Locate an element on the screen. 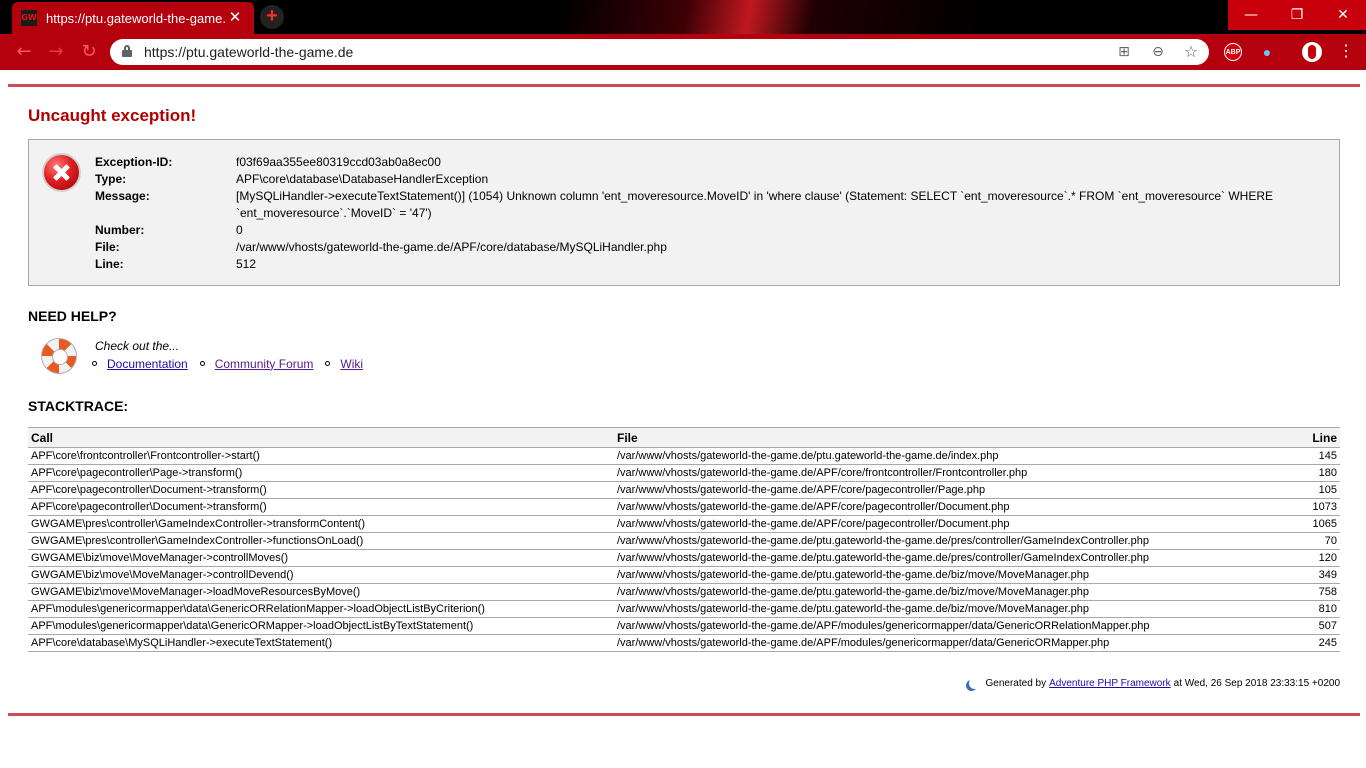 This screenshot has width=1366, height=768. line-cell: 180 is located at coordinates (1297, 473).